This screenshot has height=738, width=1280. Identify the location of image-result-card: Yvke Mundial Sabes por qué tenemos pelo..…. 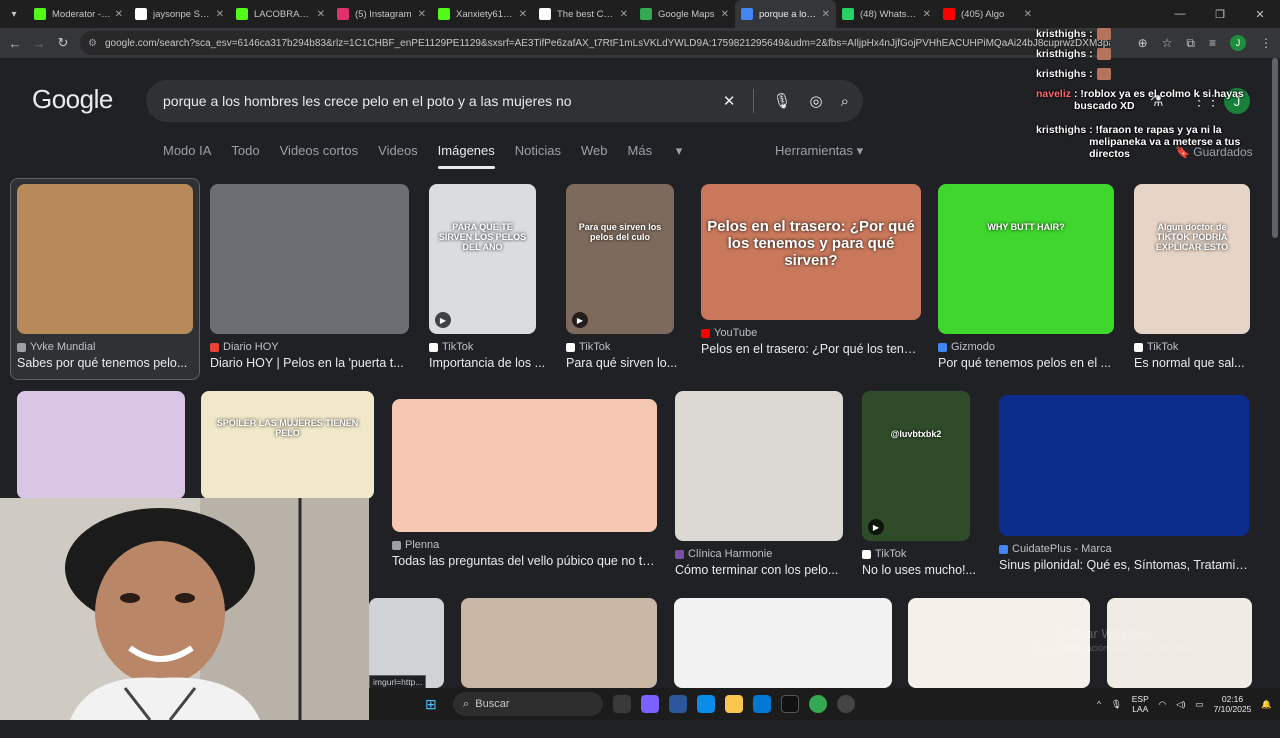
(105, 284).